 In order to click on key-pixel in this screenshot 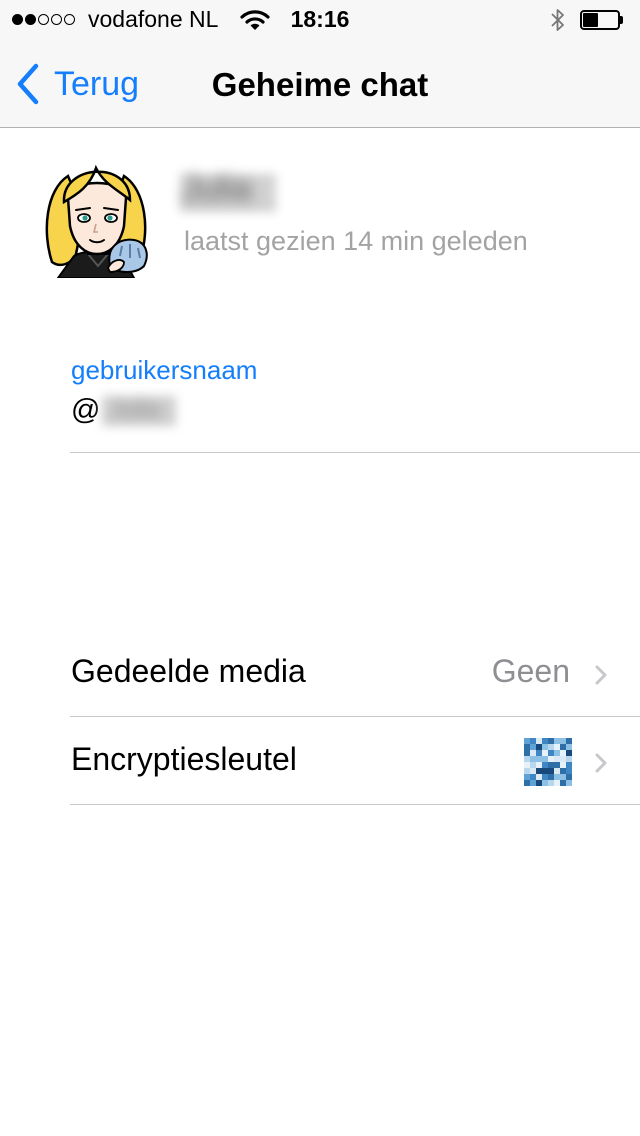, I will do `click(569, 783)`.